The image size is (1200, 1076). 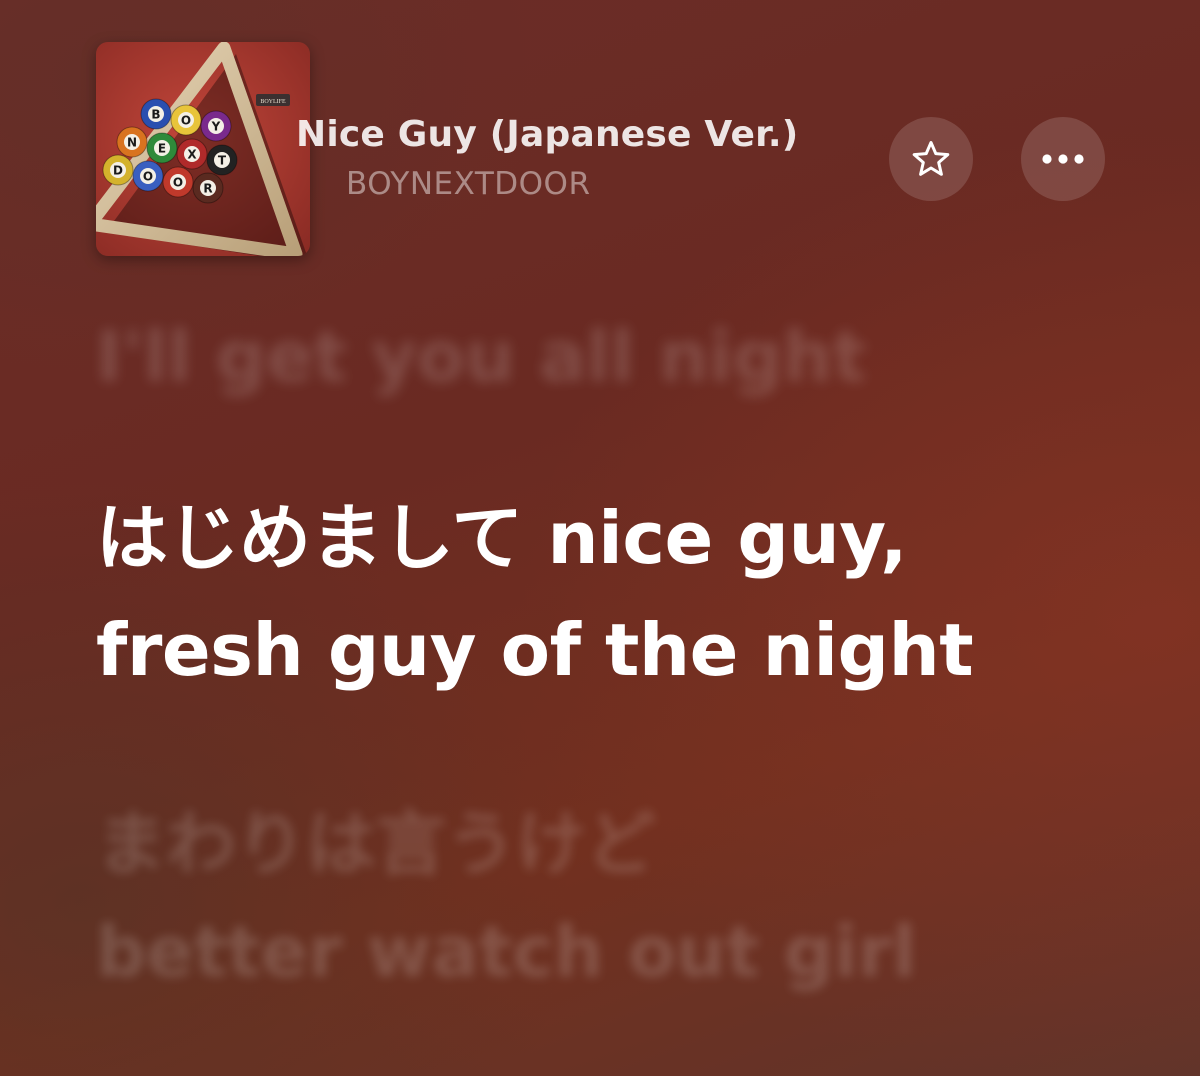 I want to click on artwork-ball-letter: X, so click(x=192, y=155).